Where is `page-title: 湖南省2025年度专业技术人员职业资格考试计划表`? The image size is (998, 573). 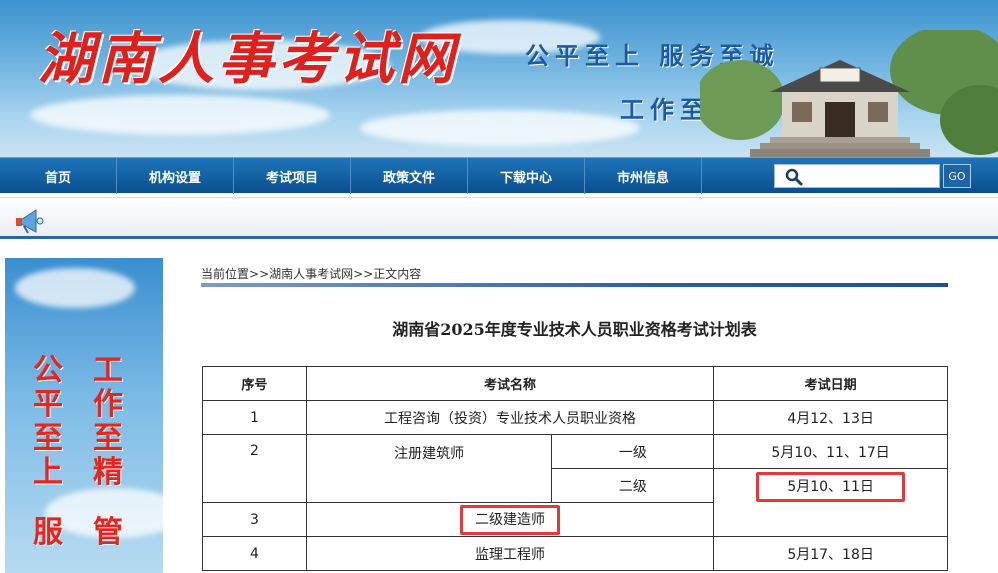 page-title: 湖南省2025年度专业技术人员职业资格考试计划表 is located at coordinates (574, 329).